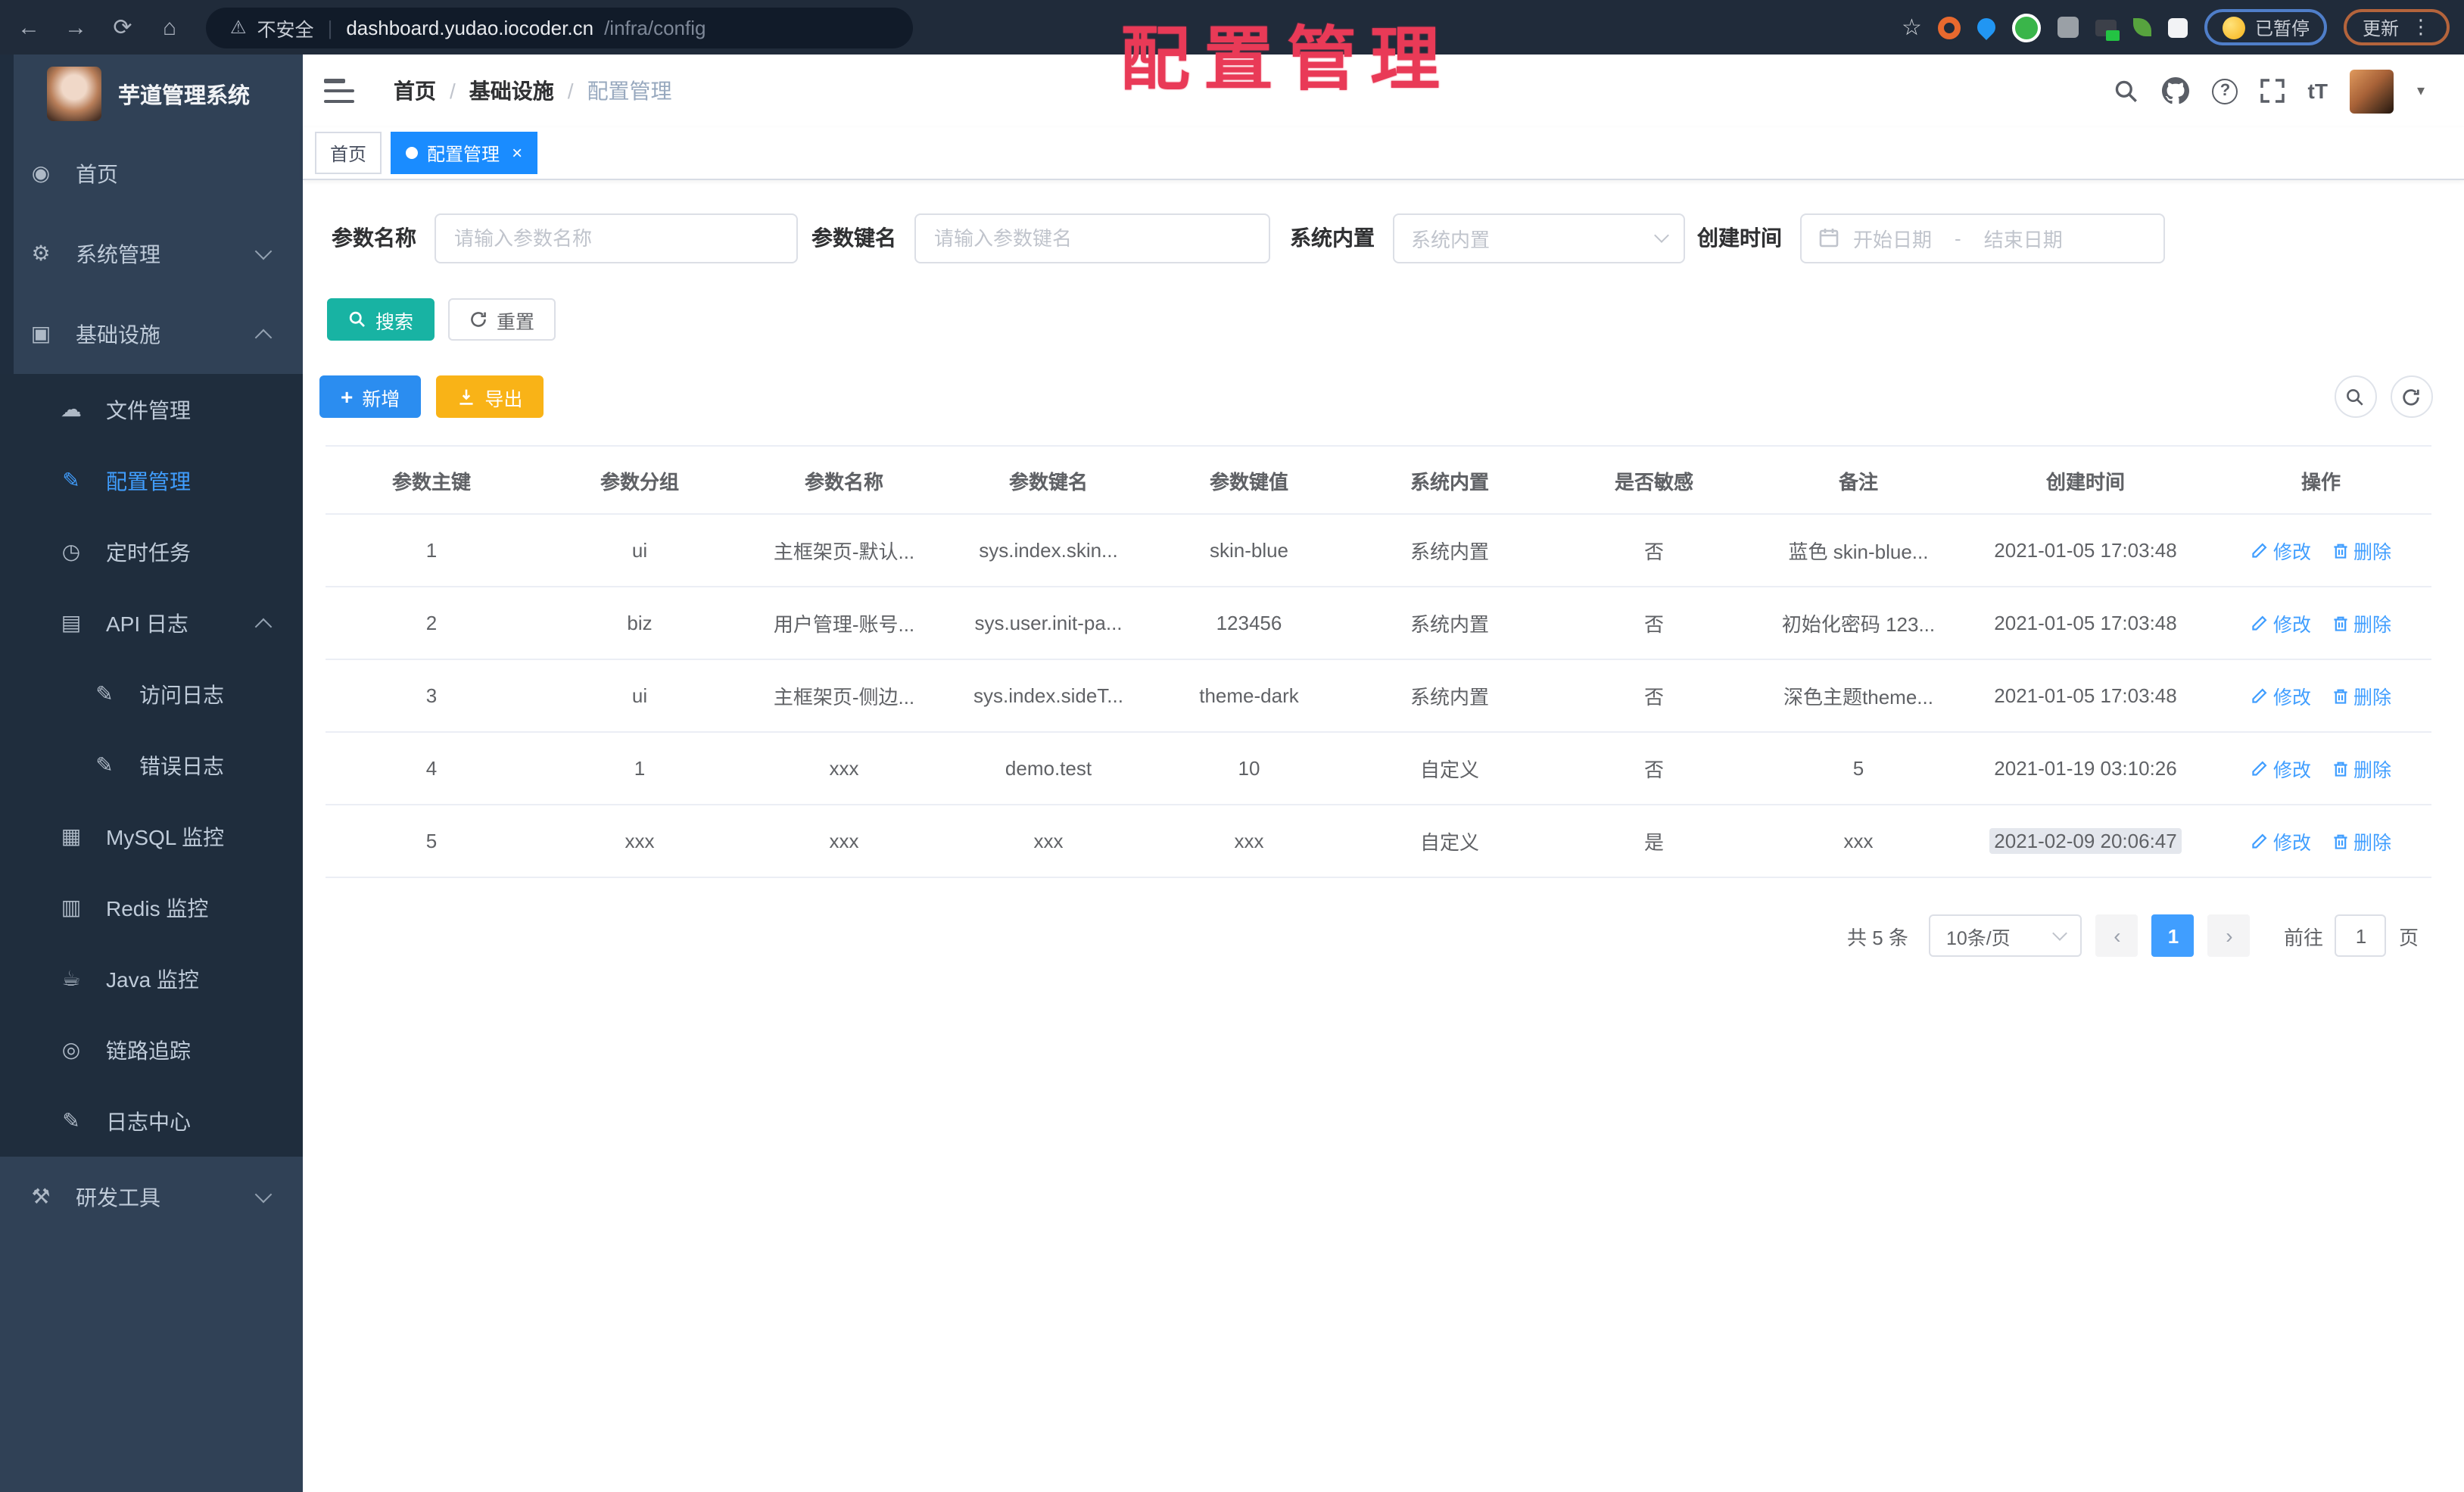 This screenshot has height=1492, width=2464. Describe the element at coordinates (381, 319) in the screenshot. I see `search-button: 搜索` at that location.